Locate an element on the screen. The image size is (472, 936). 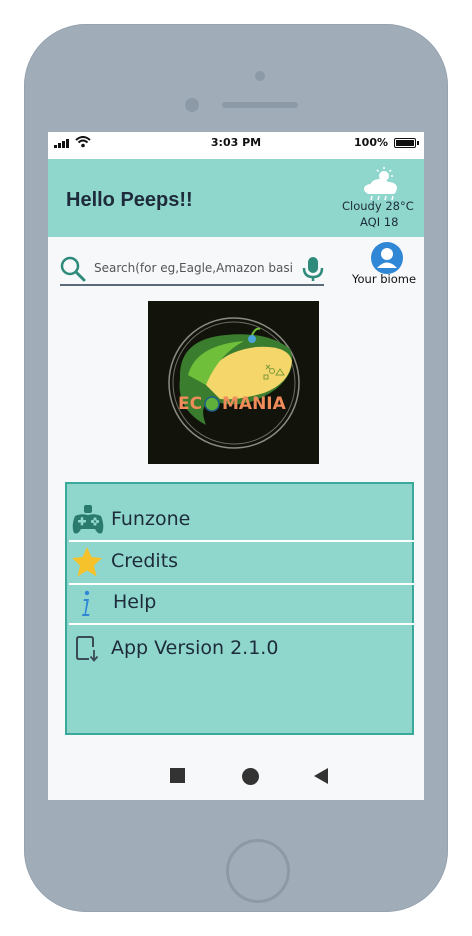
search-input is located at coordinates (194, 268).